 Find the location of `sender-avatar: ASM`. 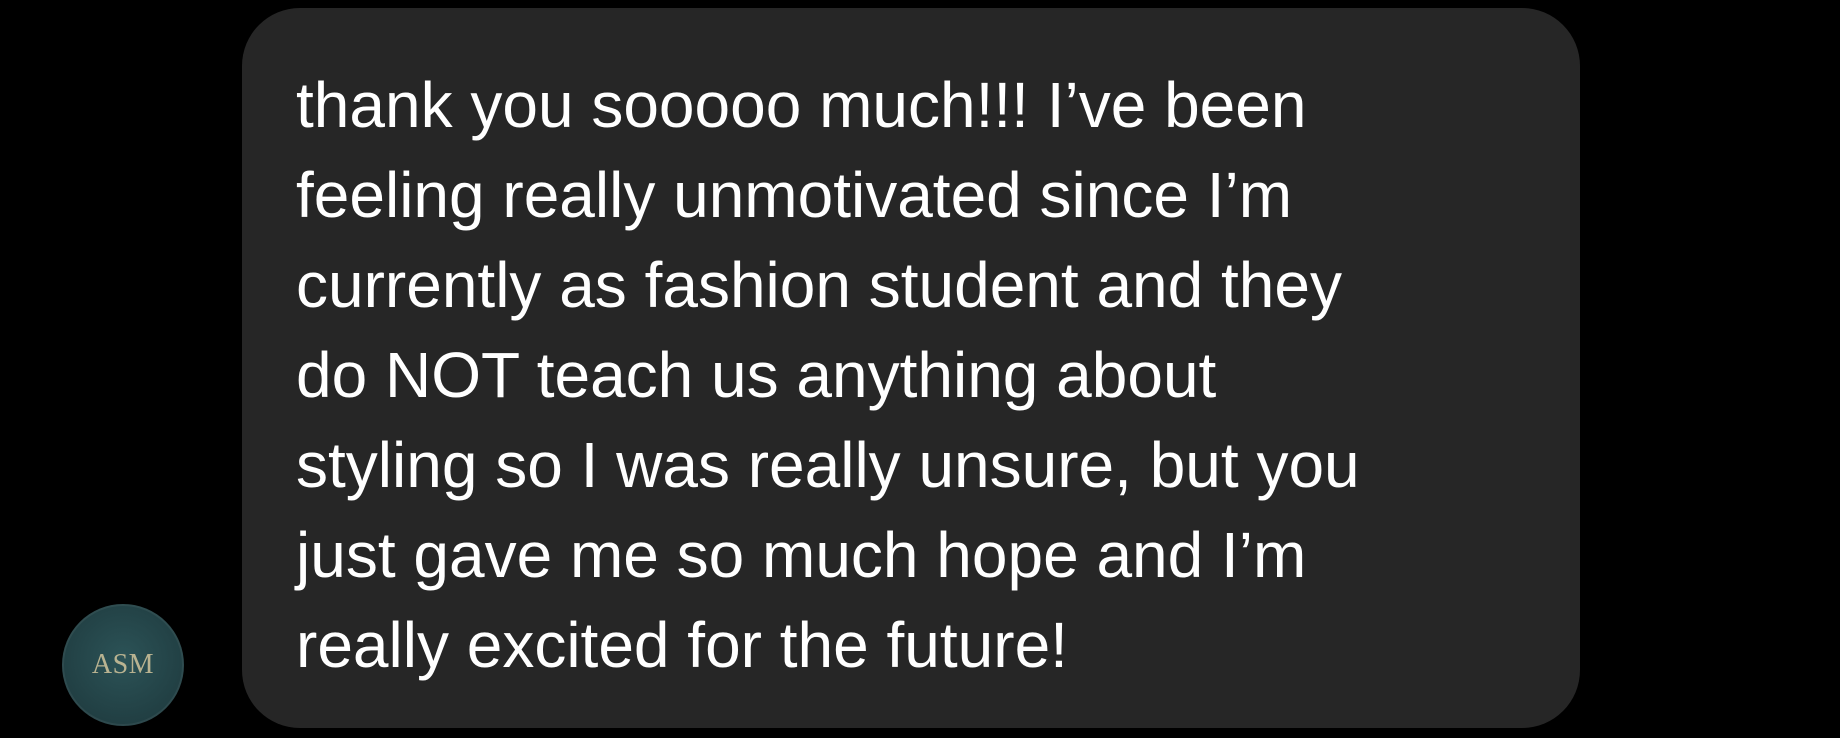

sender-avatar: ASM is located at coordinates (123, 665).